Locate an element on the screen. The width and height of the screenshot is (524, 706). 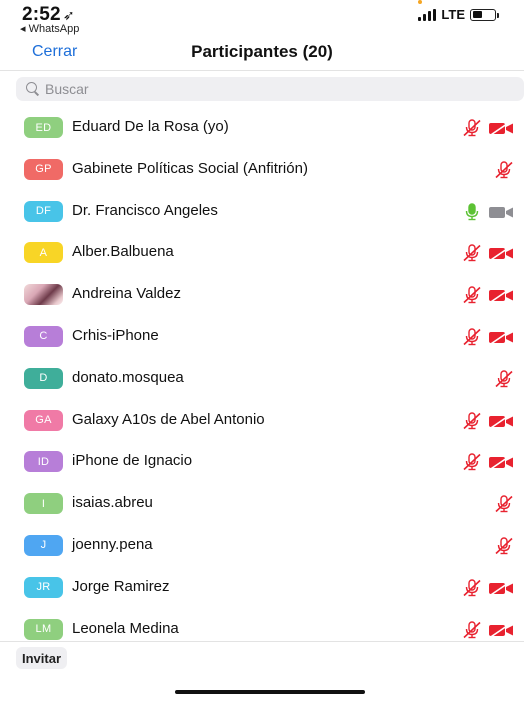
participant-name: Gabinete Políticas Social (Anfitrión) is located at coordinates (190, 168).